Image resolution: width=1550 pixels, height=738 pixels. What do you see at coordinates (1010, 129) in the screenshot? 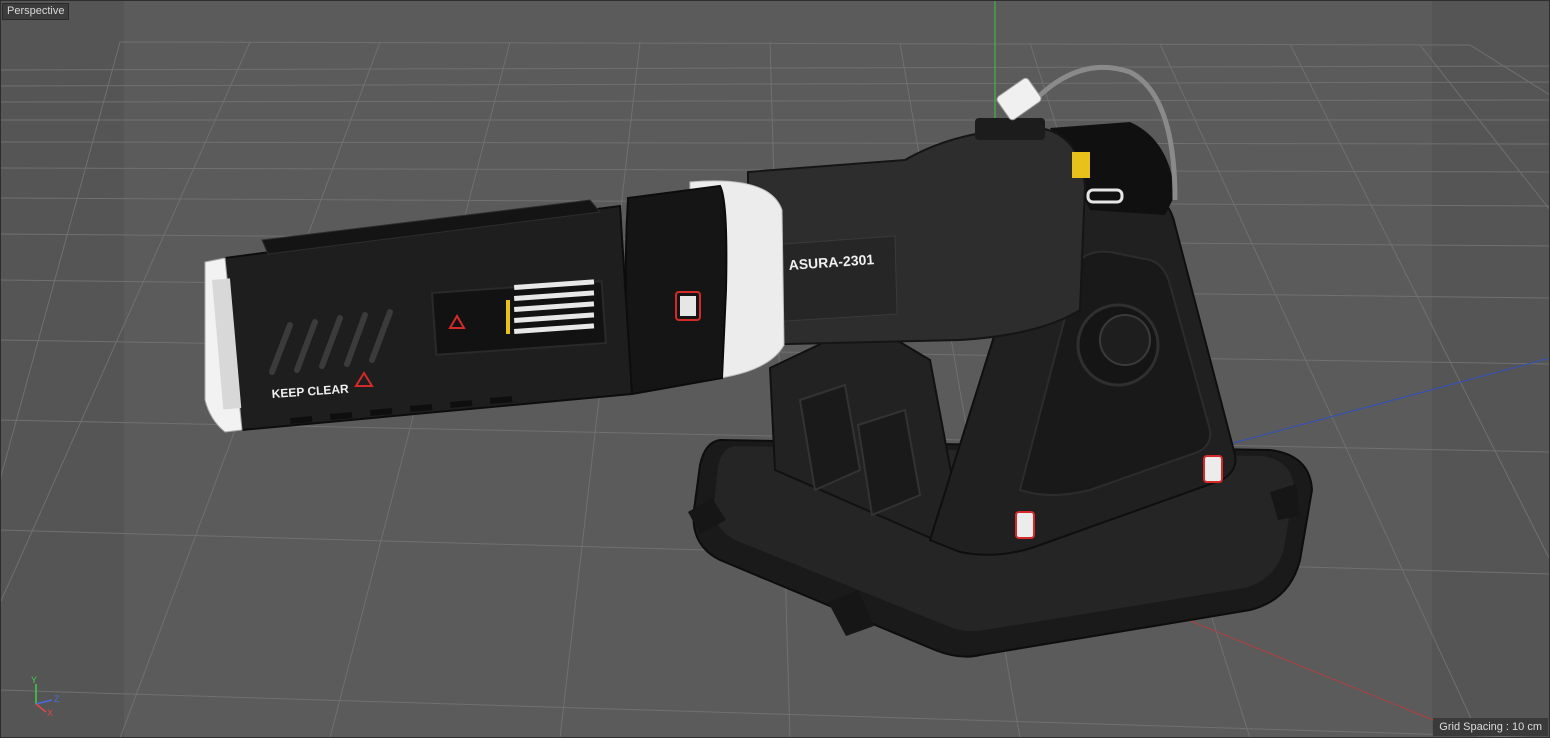
I see `receiver-top-panel` at bounding box center [1010, 129].